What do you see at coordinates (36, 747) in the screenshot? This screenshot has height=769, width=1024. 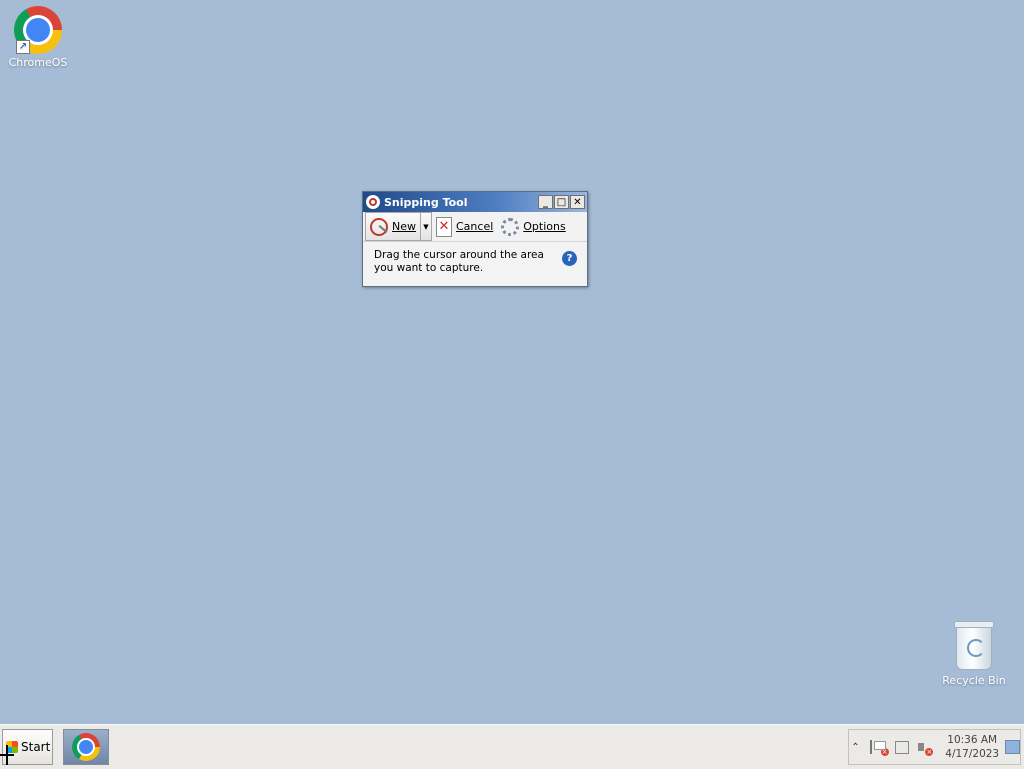 I see `start-label: Start` at bounding box center [36, 747].